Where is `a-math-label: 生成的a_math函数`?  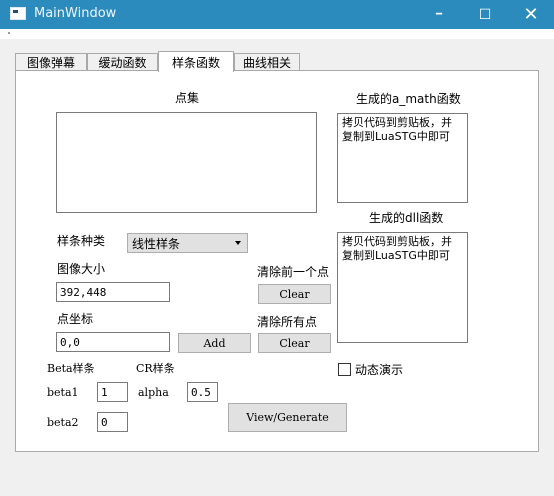 a-math-label: 生成的a_math函数 is located at coordinates (408, 99).